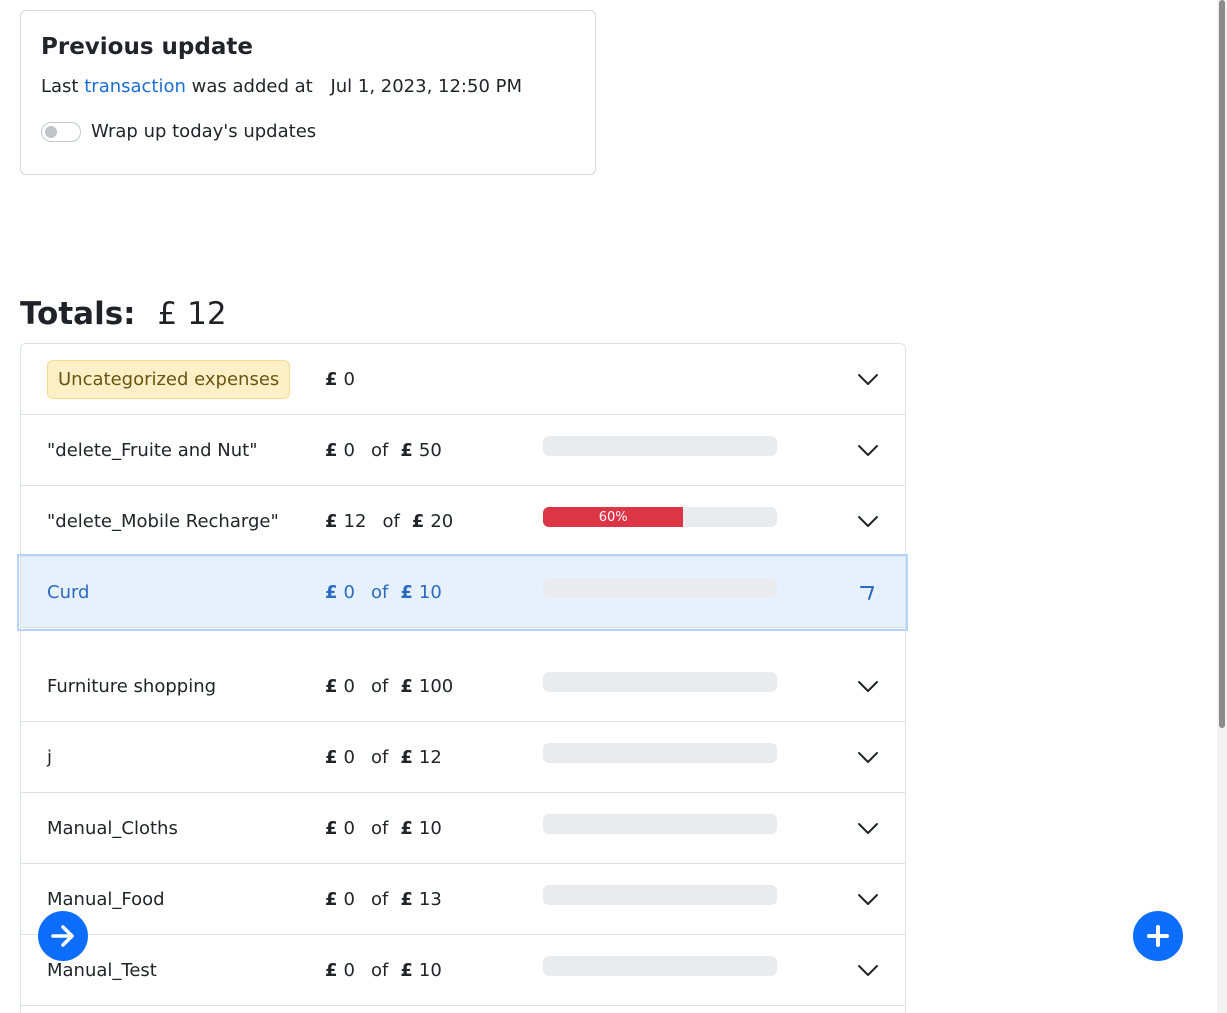 This screenshot has width=1227, height=1013. I want to click on budget-name-label: Manual_Cloths, so click(112, 828).